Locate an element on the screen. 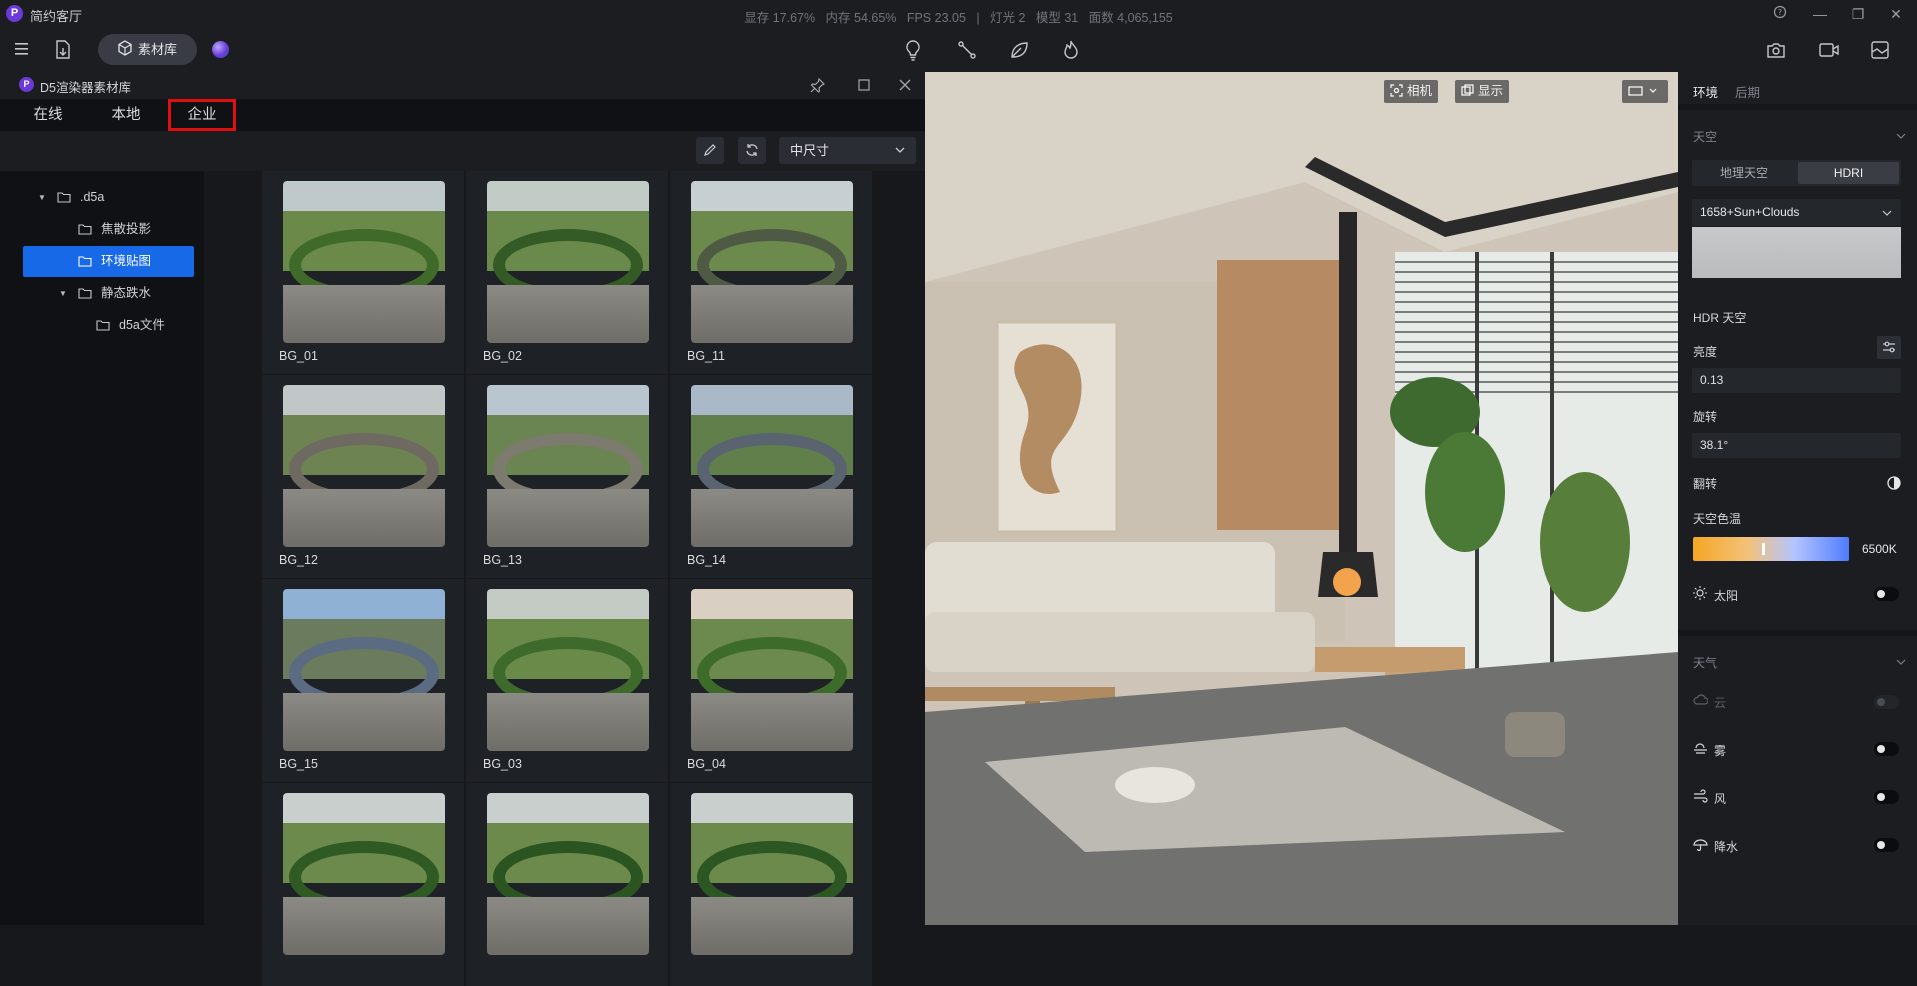 The width and height of the screenshot is (1917, 986). tab-online: 在线 is located at coordinates (48, 115).